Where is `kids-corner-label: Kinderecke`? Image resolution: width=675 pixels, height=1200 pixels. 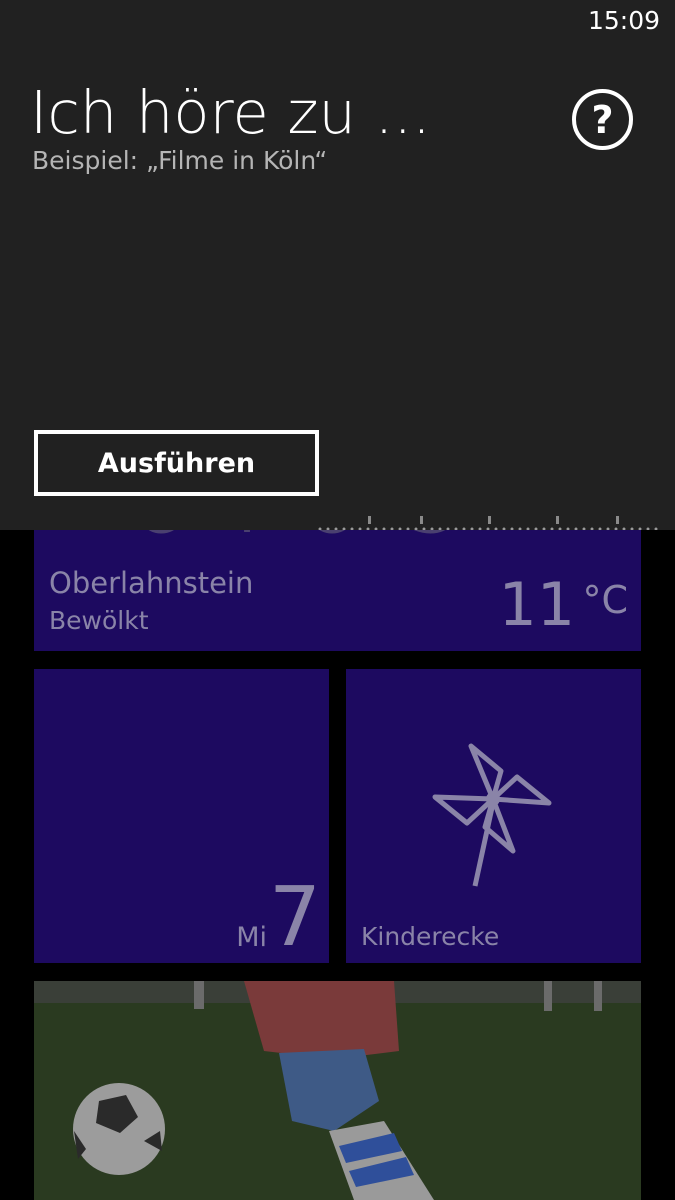
kids-corner-label: Kinderecke is located at coordinates (430, 936).